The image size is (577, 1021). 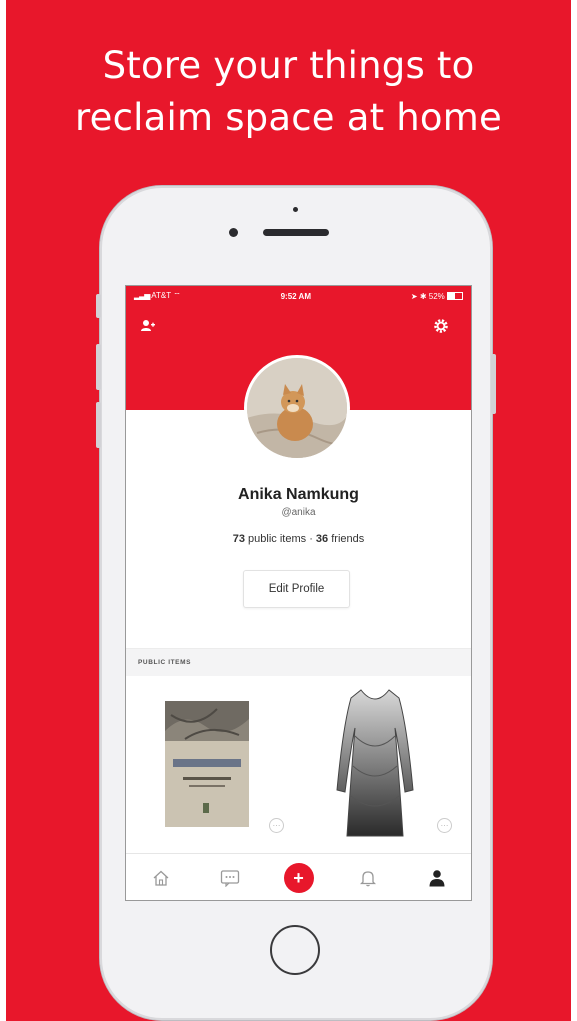 I want to click on tab-bar: +, so click(x=298, y=876).